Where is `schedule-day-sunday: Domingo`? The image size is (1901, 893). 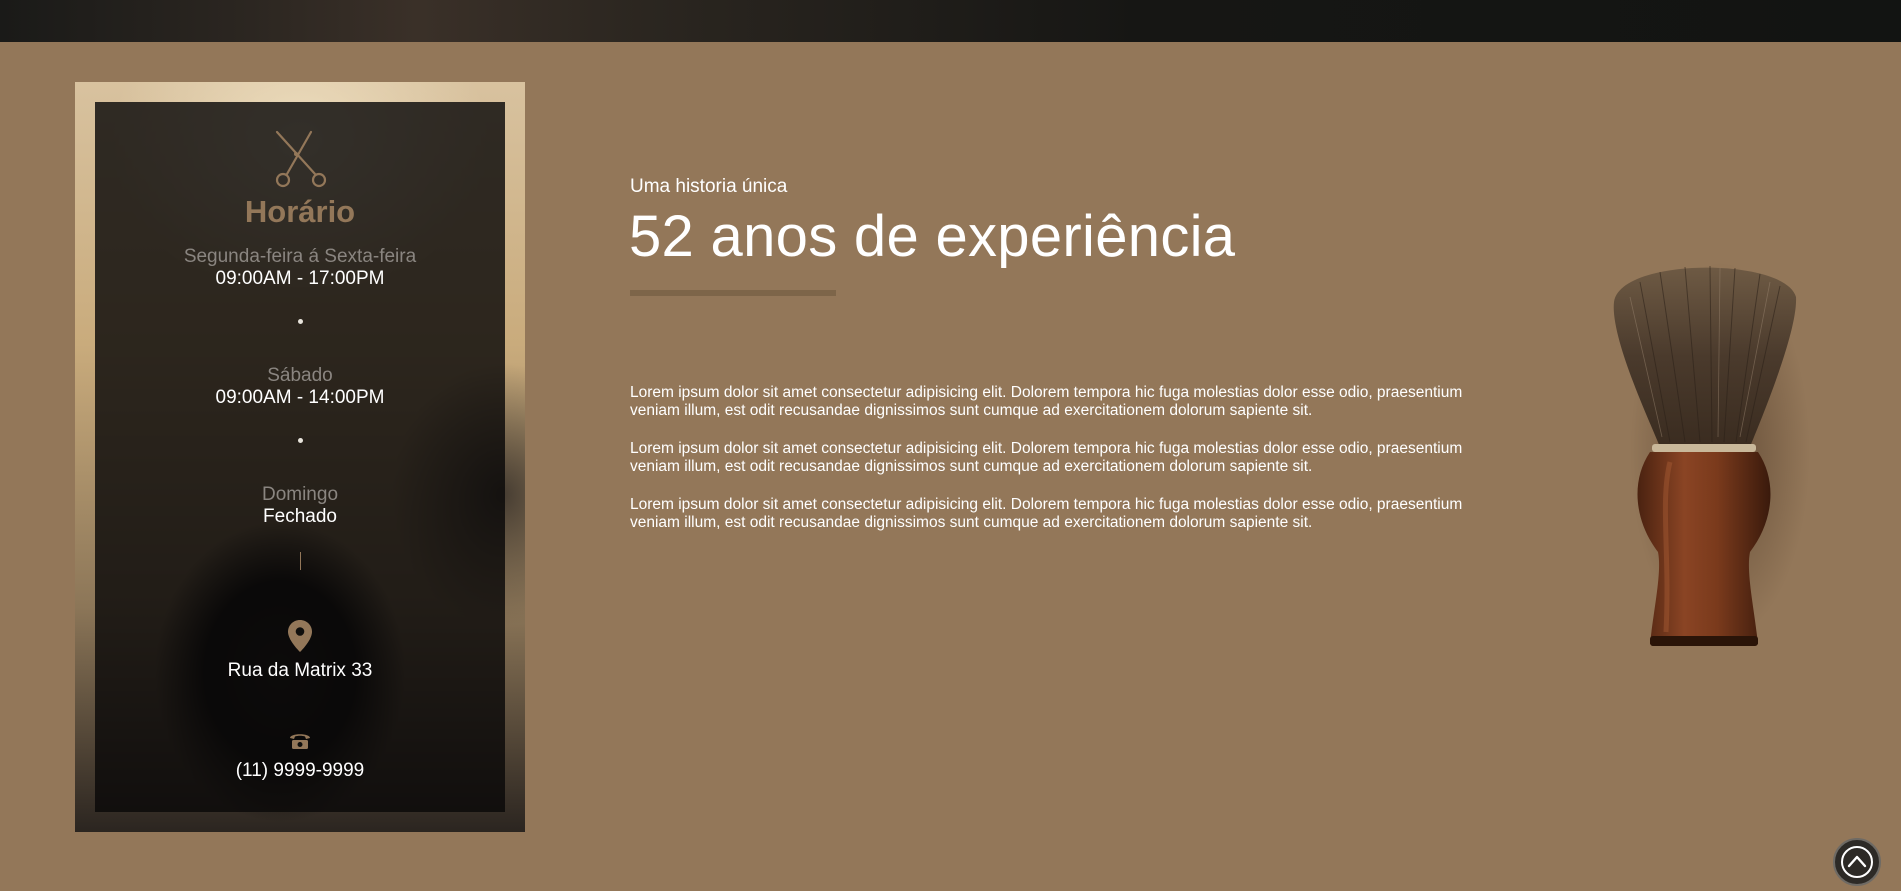 schedule-day-sunday: Domingo is located at coordinates (300, 494).